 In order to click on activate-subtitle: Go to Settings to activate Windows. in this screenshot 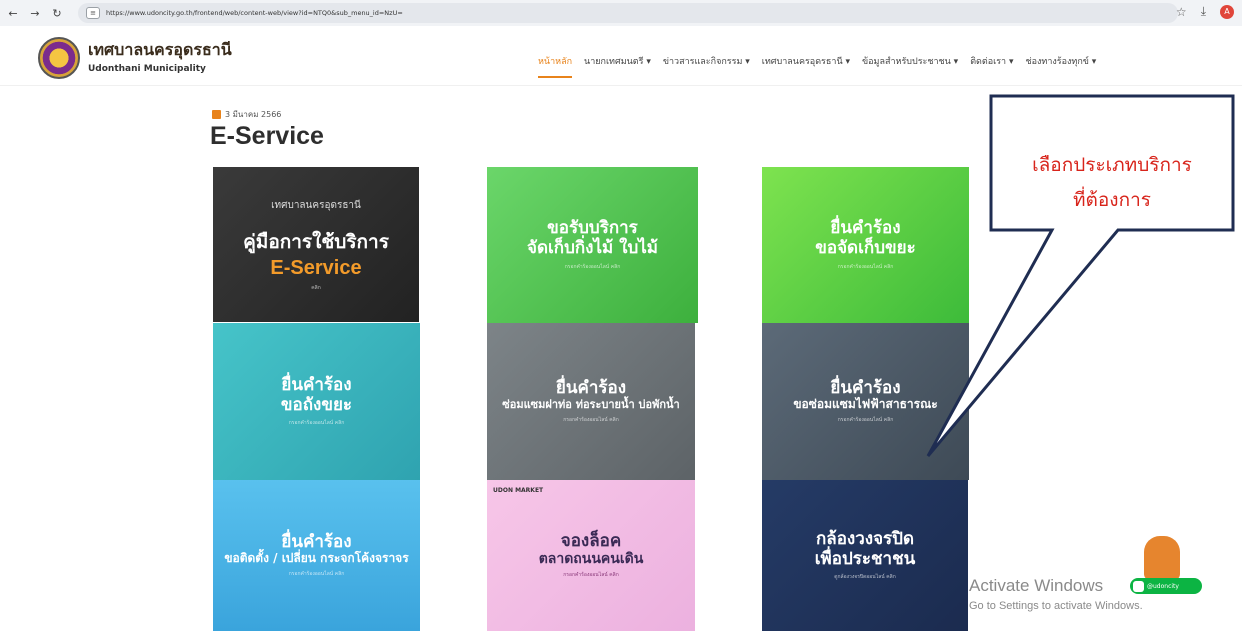, I will do `click(1056, 606)`.